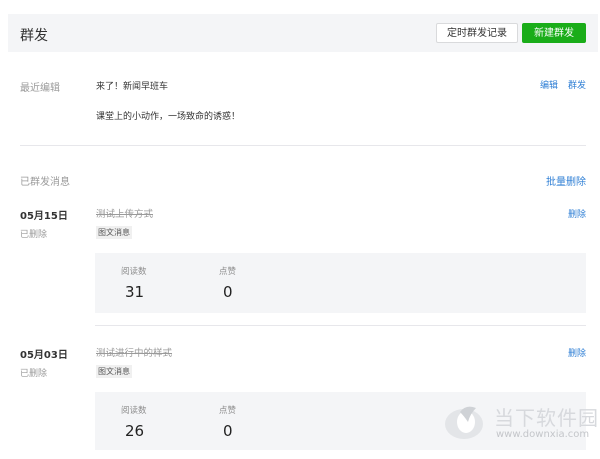 This screenshot has width=600, height=459. I want to click on bulk-delete-link: 批量删除, so click(566, 180).